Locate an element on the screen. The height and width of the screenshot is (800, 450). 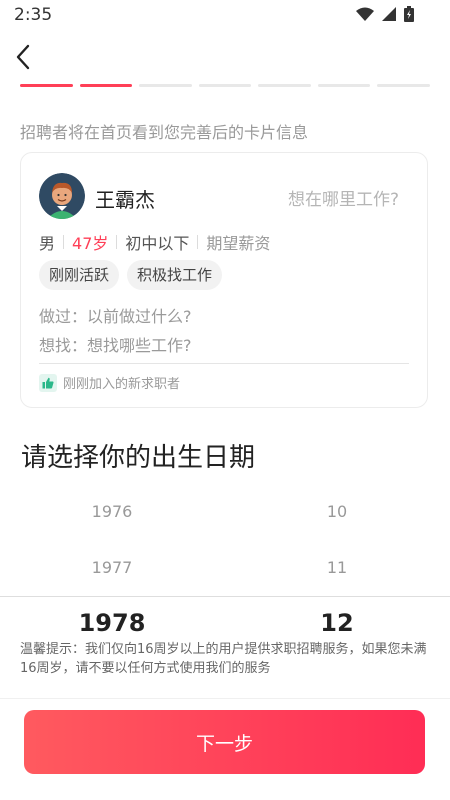
work-location-prompt: 想在哪里工作? is located at coordinates (343, 197).